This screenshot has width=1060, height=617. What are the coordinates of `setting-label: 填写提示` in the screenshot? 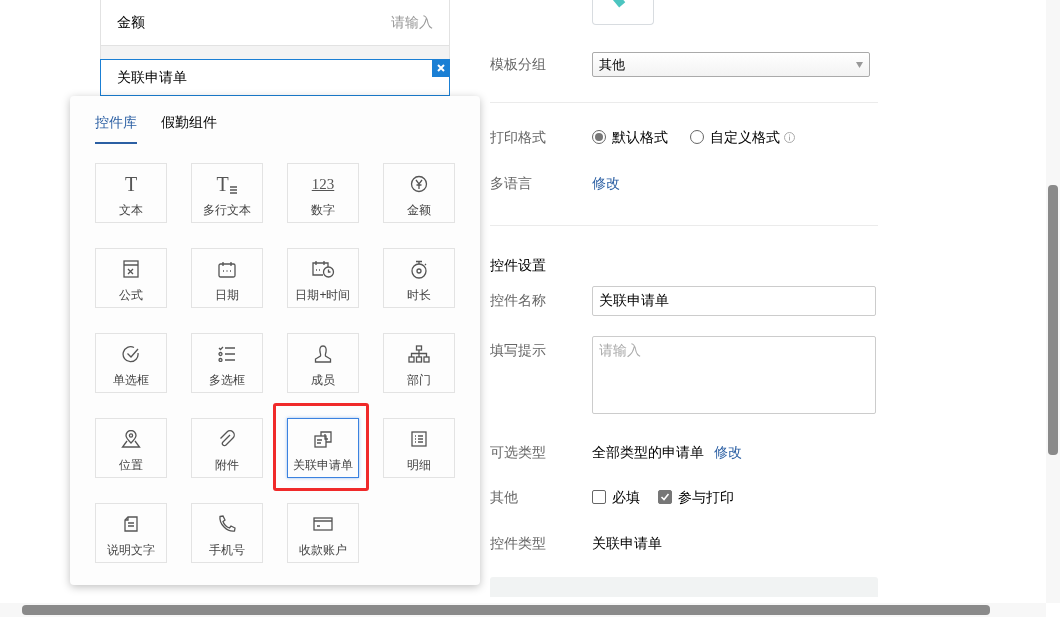 It's located at (518, 350).